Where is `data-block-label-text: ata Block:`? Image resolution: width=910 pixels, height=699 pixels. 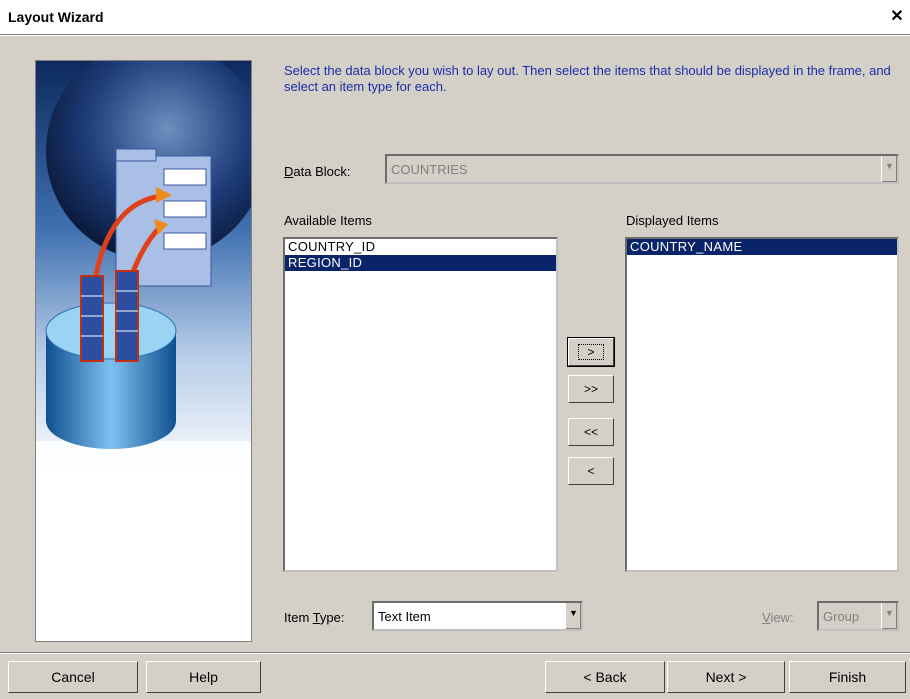
data-block-label-text: ata Block: is located at coordinates (322, 171).